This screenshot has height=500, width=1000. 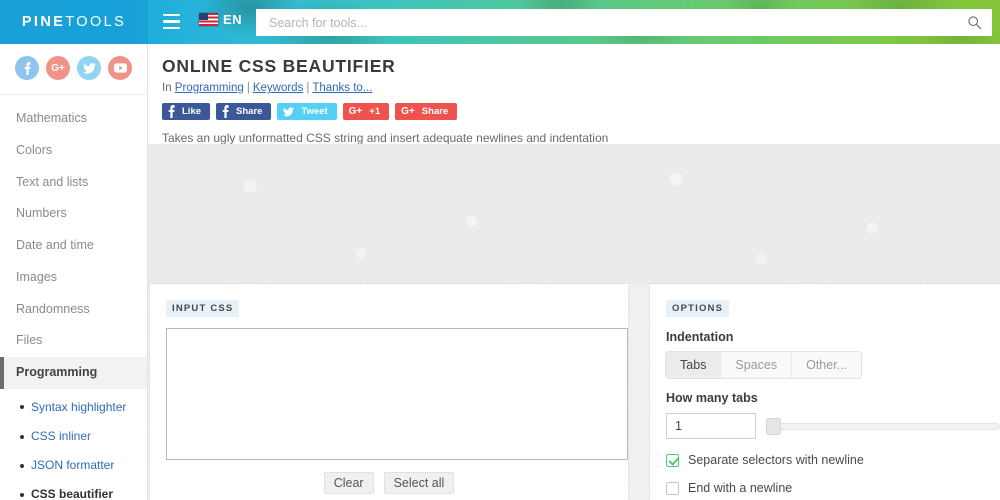 I want to click on hamburger-icon, so click(x=171, y=21).